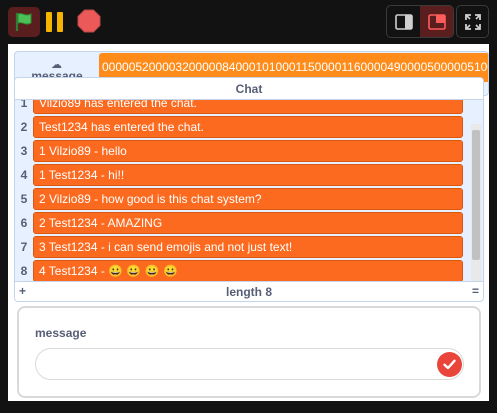 This screenshot has height=413, width=497. I want to click on list-item-value: Test1234 has entered the chat., so click(248, 127).